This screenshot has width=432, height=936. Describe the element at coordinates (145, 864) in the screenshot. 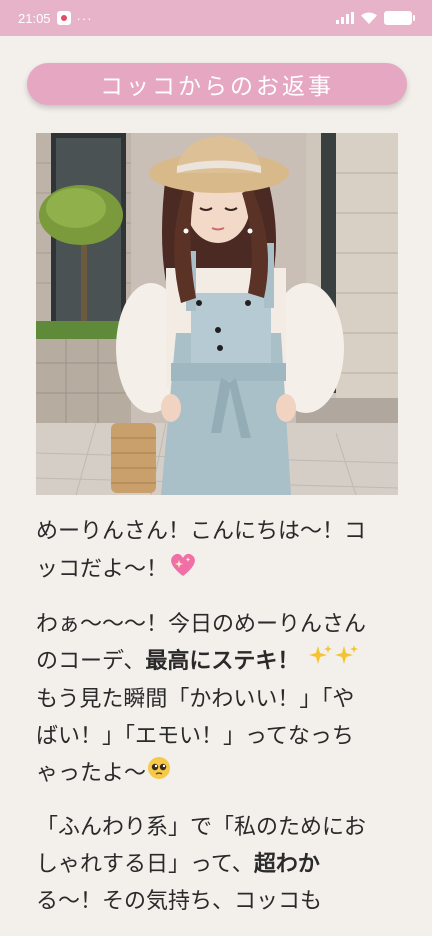

I see `message-text: しゃれする日」って、` at that location.